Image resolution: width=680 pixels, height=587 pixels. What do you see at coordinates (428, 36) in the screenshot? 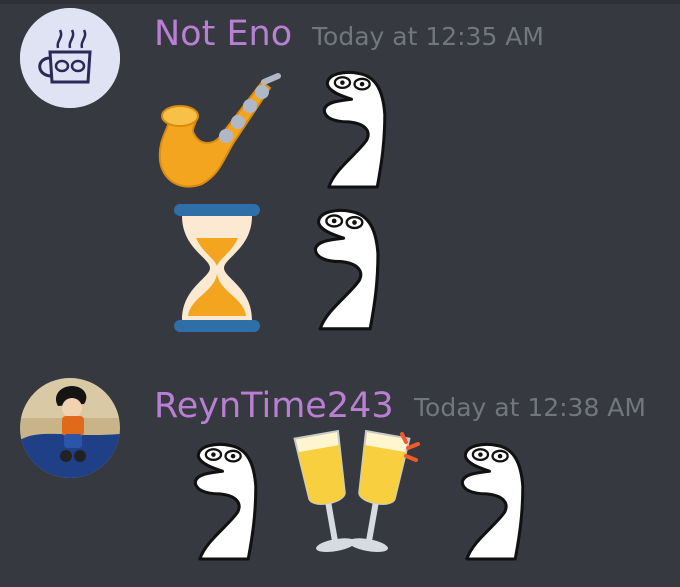
I see `message-timestamp: Today at 12:35 AM` at bounding box center [428, 36].